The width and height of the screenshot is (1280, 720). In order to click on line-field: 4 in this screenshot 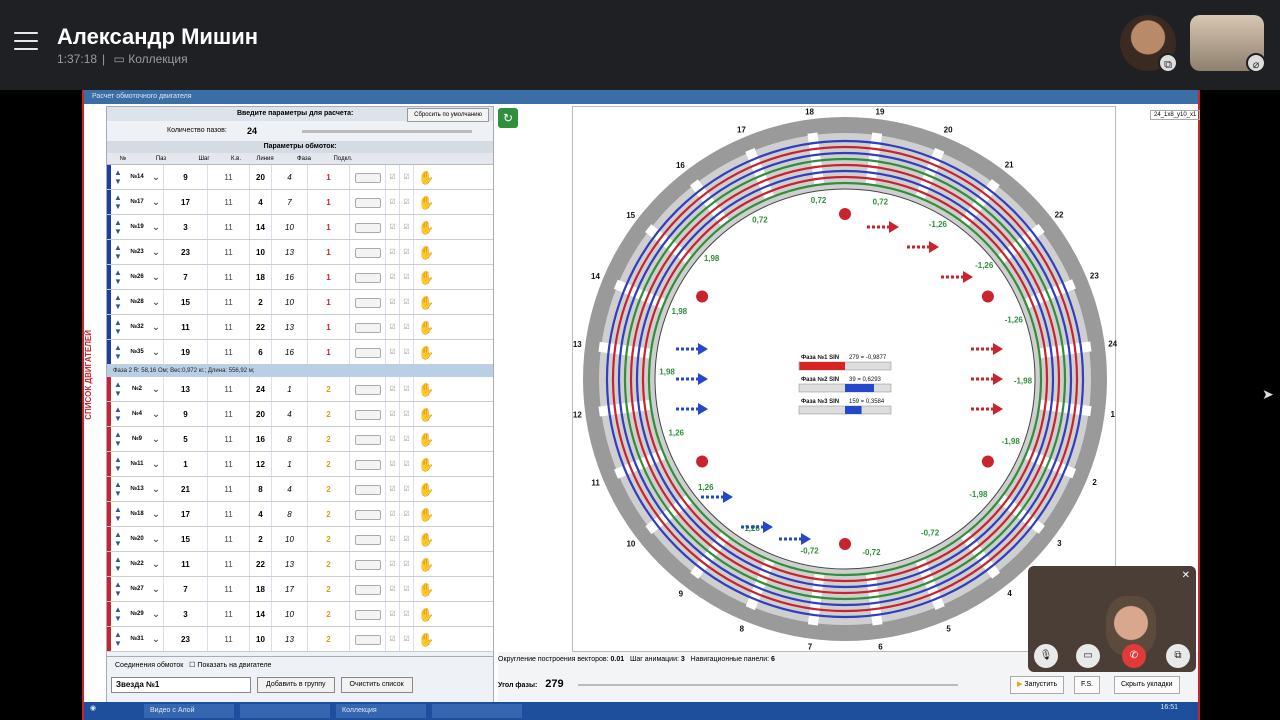, I will do `click(289, 414)`.